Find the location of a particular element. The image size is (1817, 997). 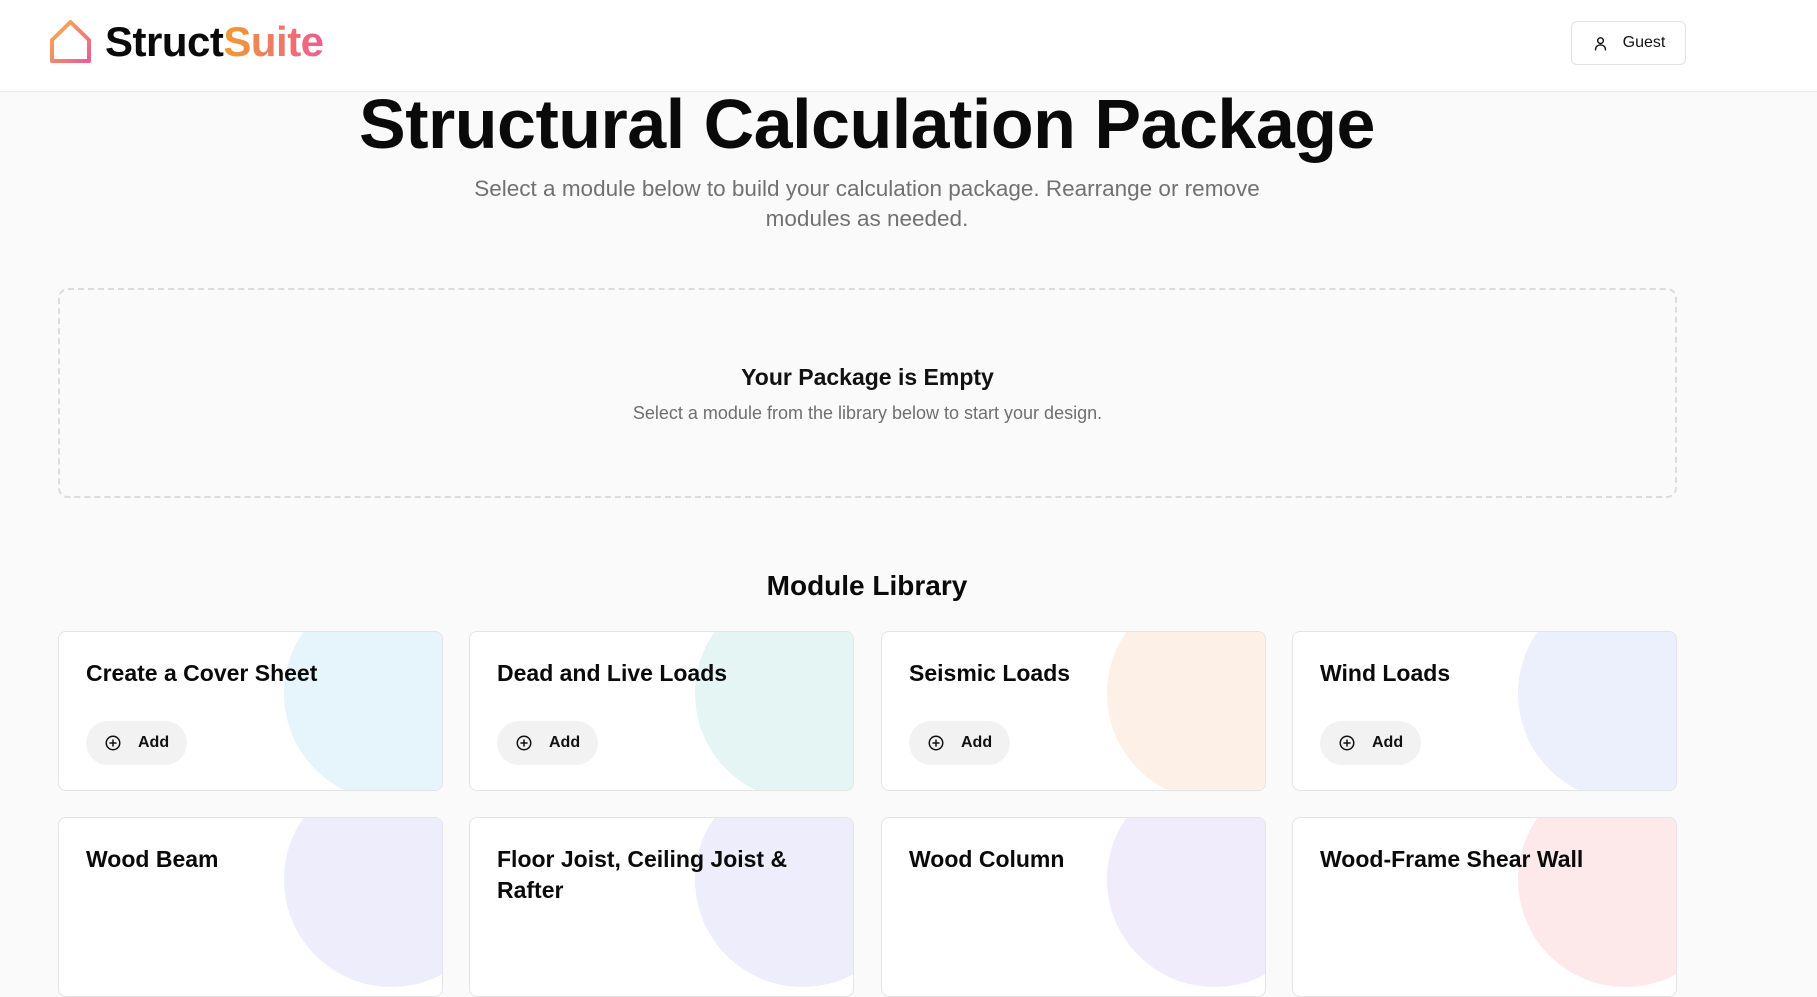

module-card: Floor Joist, Ceiling Joist & Rafter is located at coordinates (661, 907).